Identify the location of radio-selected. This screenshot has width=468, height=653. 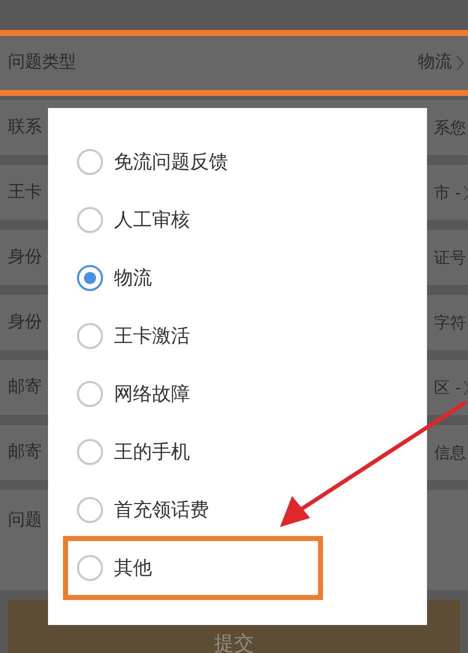
(90, 278).